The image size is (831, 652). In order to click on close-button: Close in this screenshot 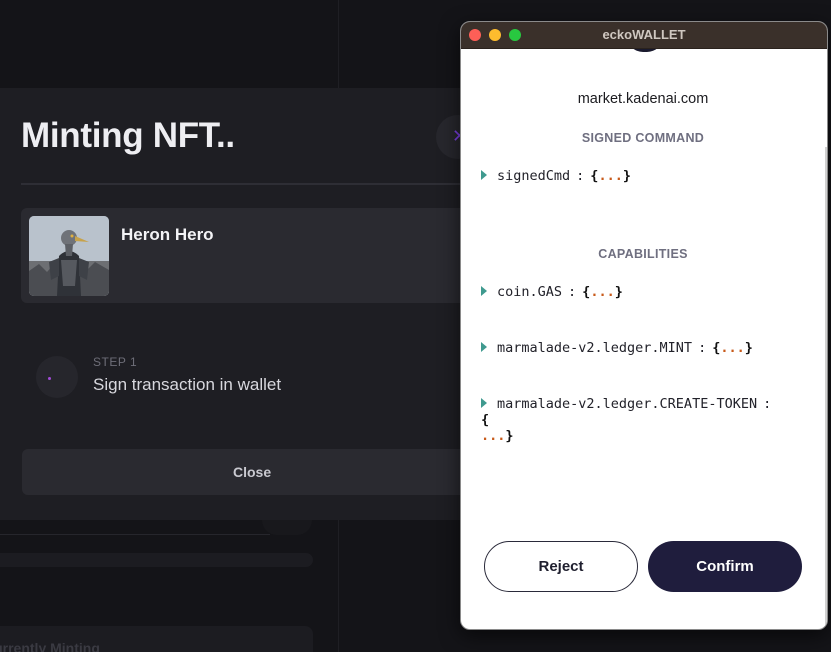, I will do `click(246, 472)`.